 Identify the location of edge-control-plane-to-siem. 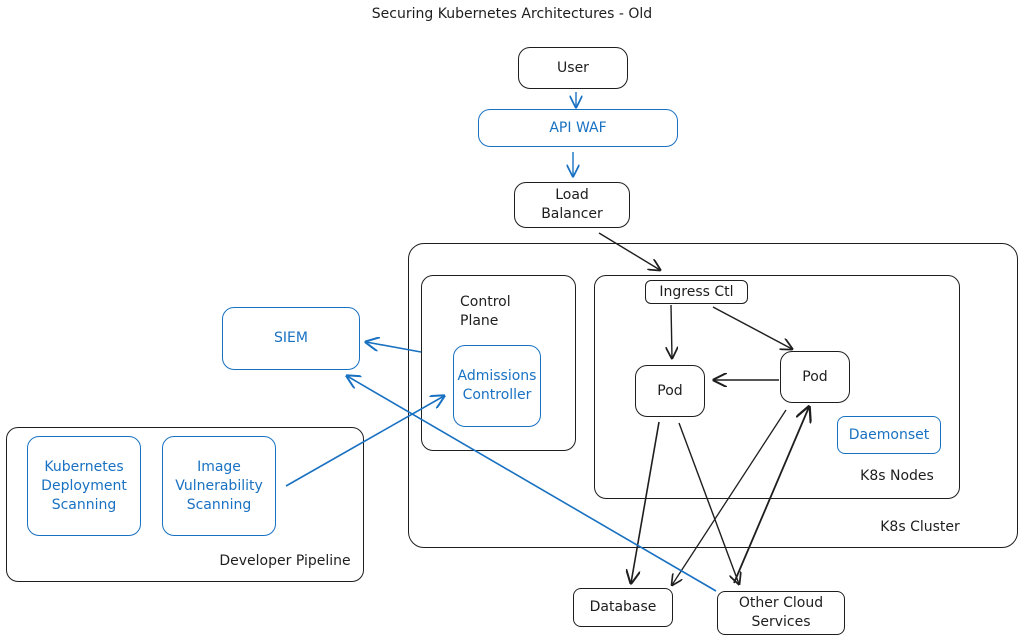
(394, 347).